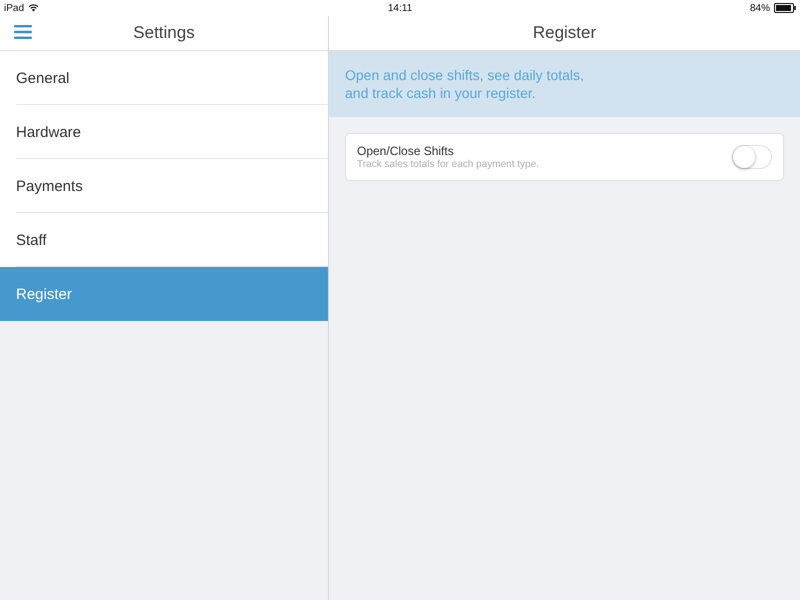 The image size is (800, 600). Describe the element at coordinates (752, 157) in the screenshot. I see `toggle-switch` at that location.